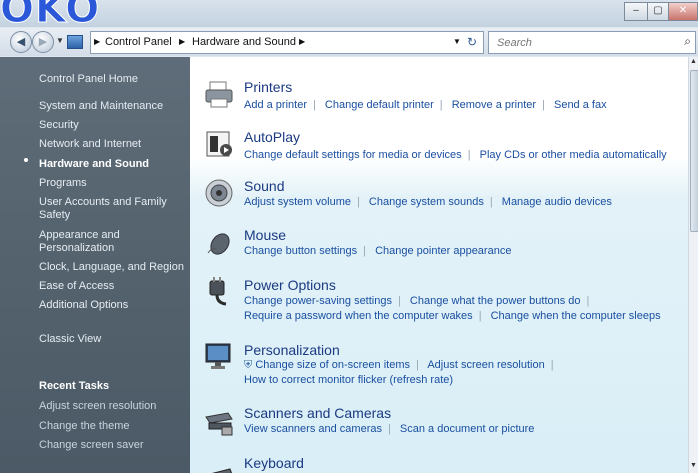 This screenshot has height=473, width=698. What do you see at coordinates (104, 209) in the screenshot?
I see `sidebar-item-user-accounts: User Accounts and Family Safety` at bounding box center [104, 209].